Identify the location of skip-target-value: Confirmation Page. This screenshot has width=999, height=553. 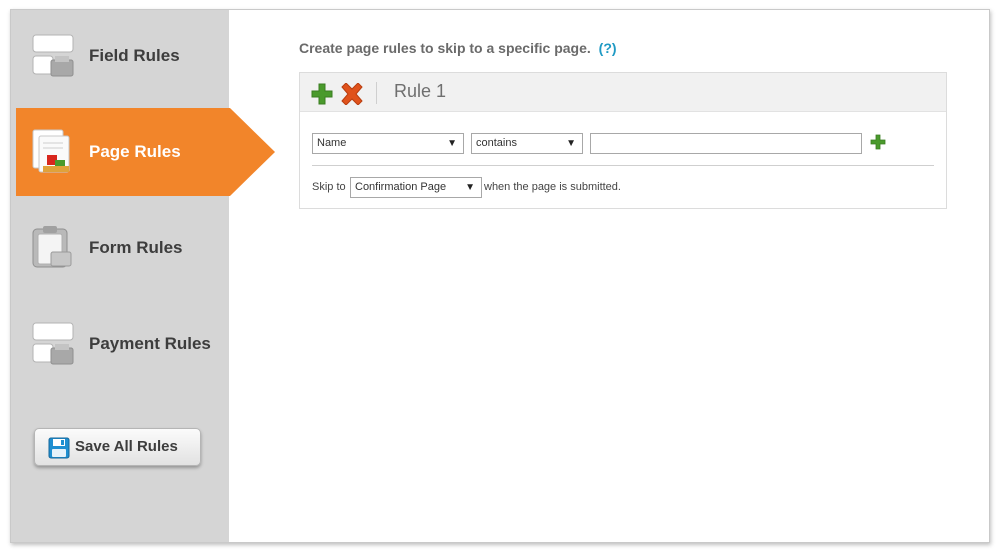
(401, 187).